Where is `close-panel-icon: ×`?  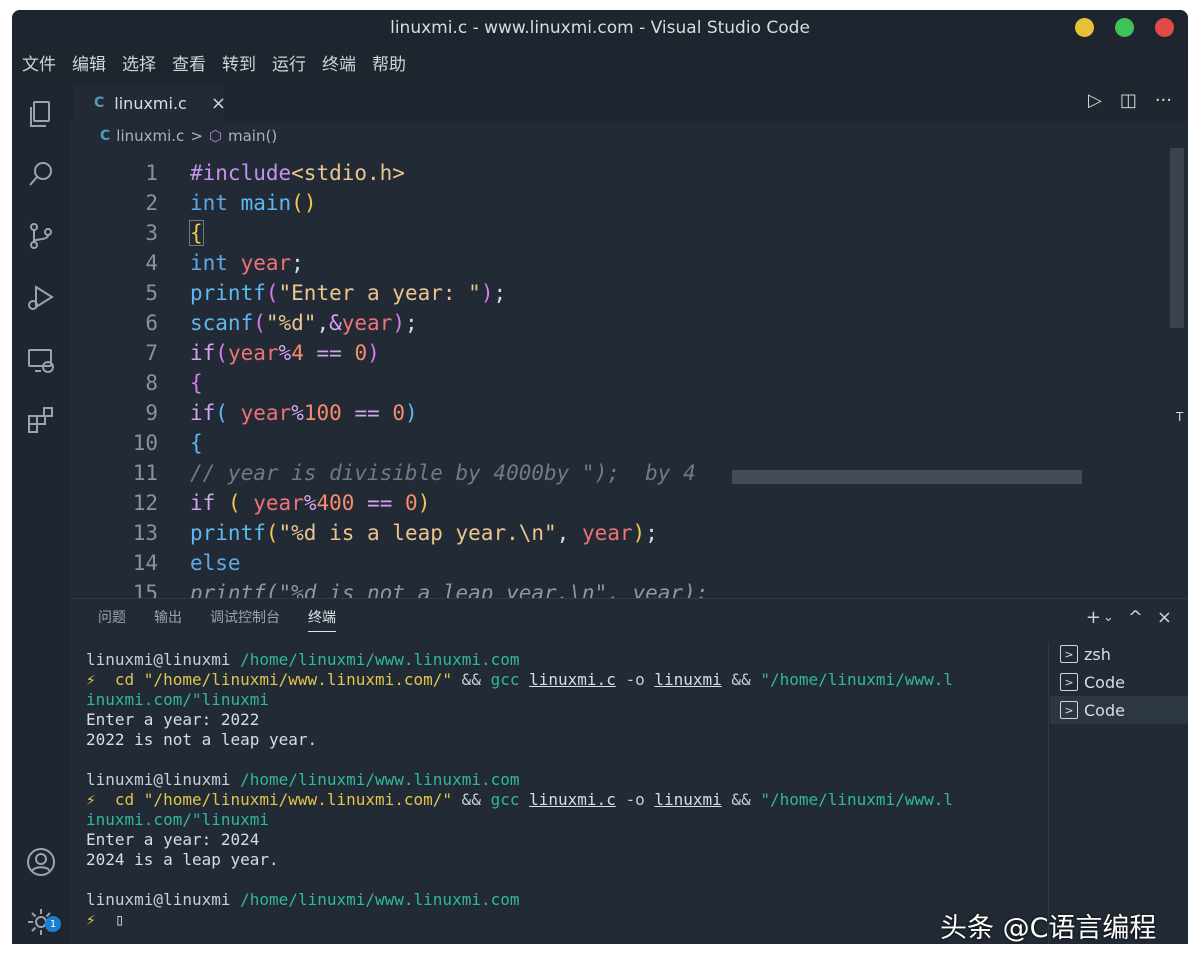
close-panel-icon: × is located at coordinates (1164, 617).